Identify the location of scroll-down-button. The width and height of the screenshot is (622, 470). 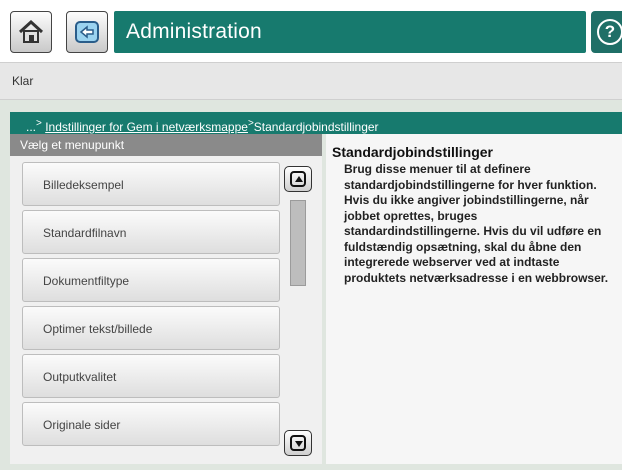
(298, 443).